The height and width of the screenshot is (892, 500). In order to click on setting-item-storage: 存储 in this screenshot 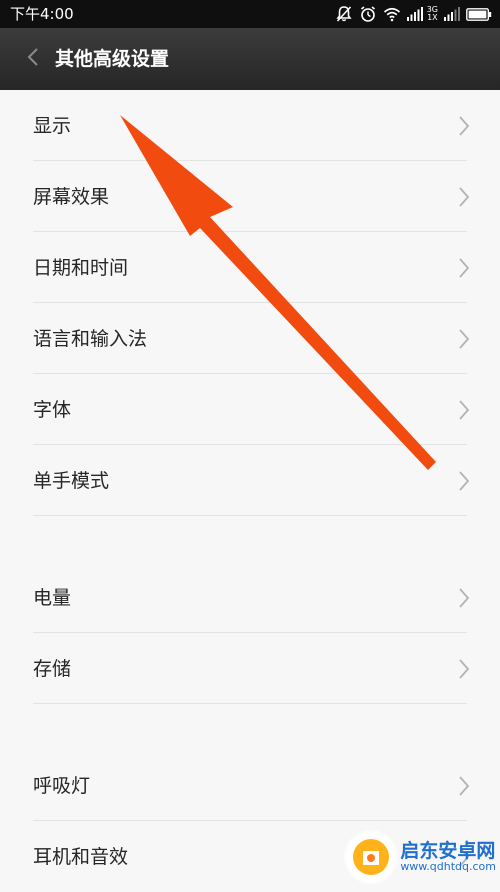, I will do `click(250, 668)`.